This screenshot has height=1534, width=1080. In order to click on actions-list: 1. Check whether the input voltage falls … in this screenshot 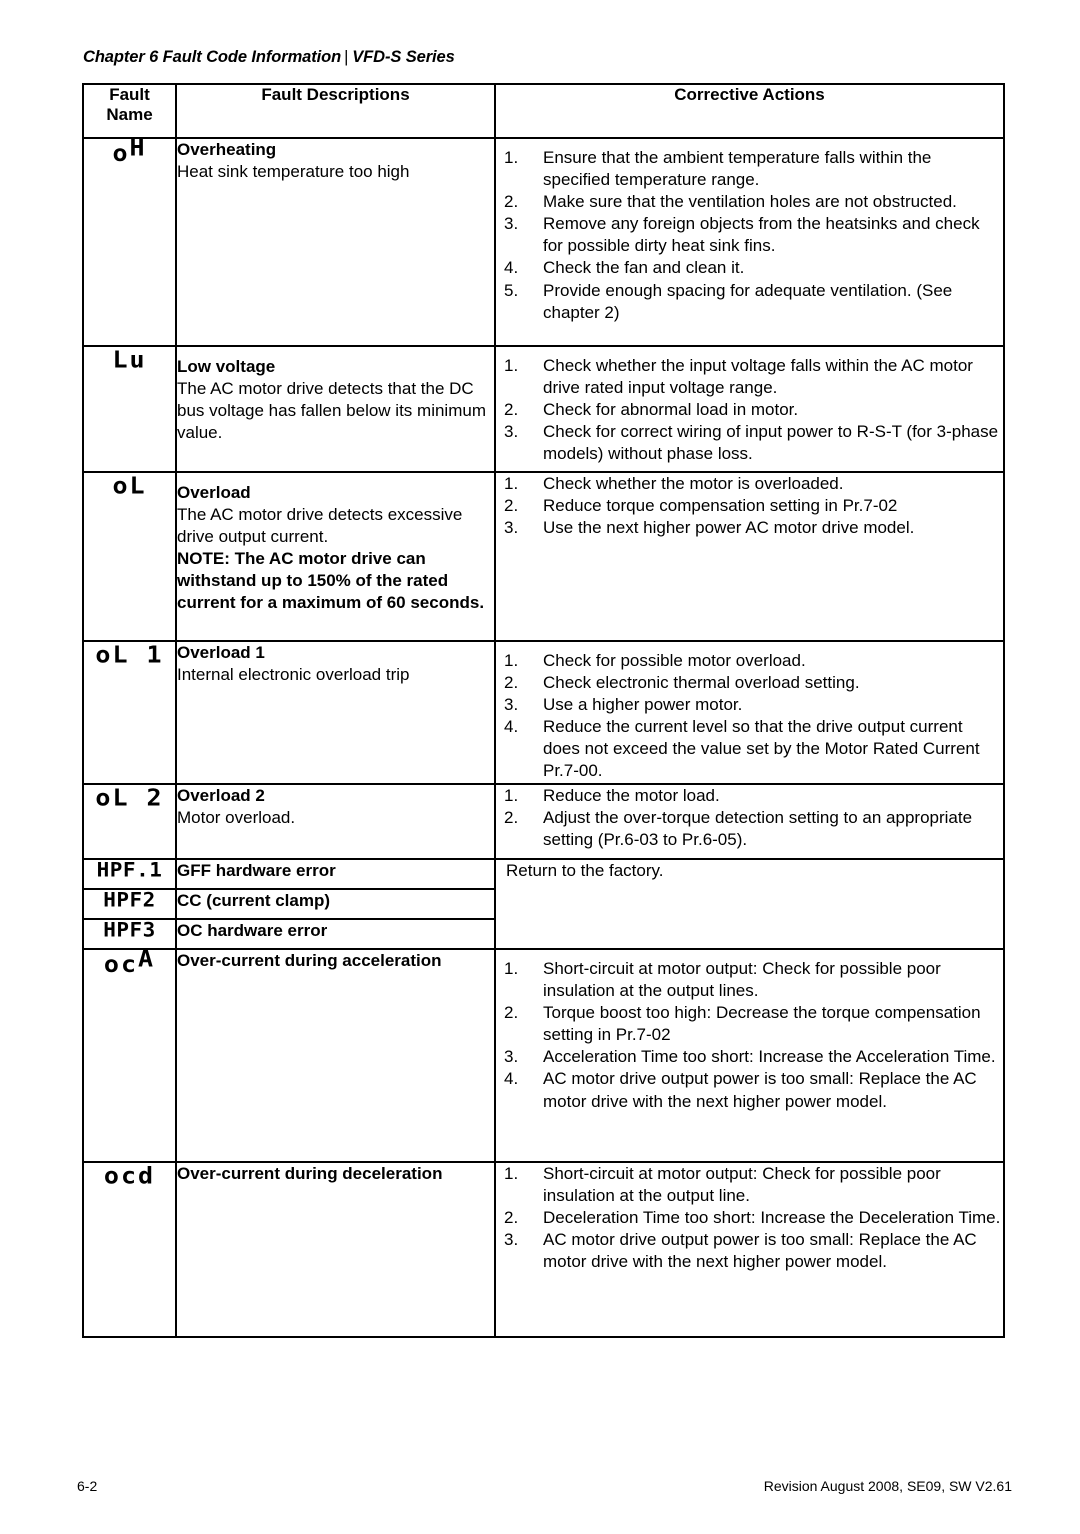, I will do `click(749, 410)`.